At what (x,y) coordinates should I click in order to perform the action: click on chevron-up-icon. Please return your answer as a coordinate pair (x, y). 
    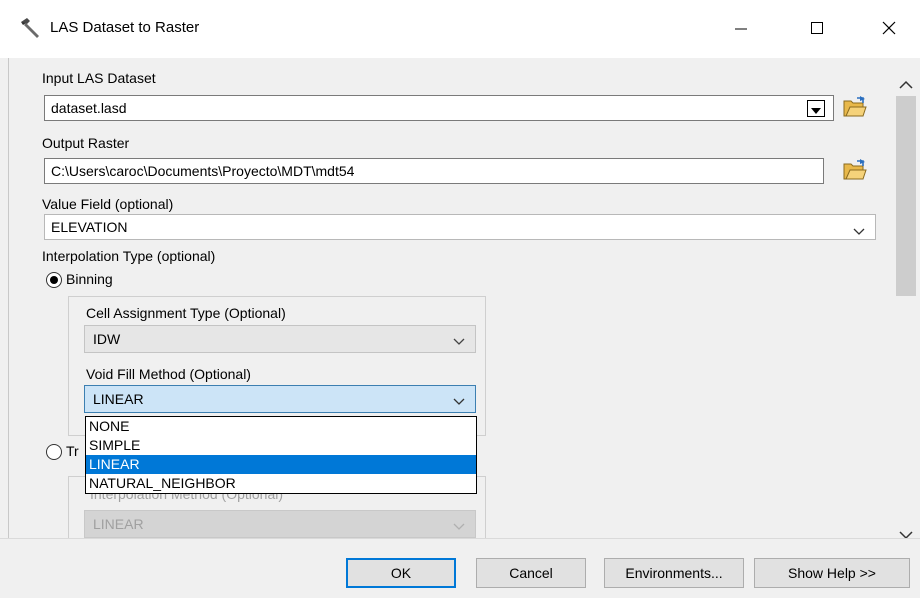
    Looking at the image, I should click on (906, 85).